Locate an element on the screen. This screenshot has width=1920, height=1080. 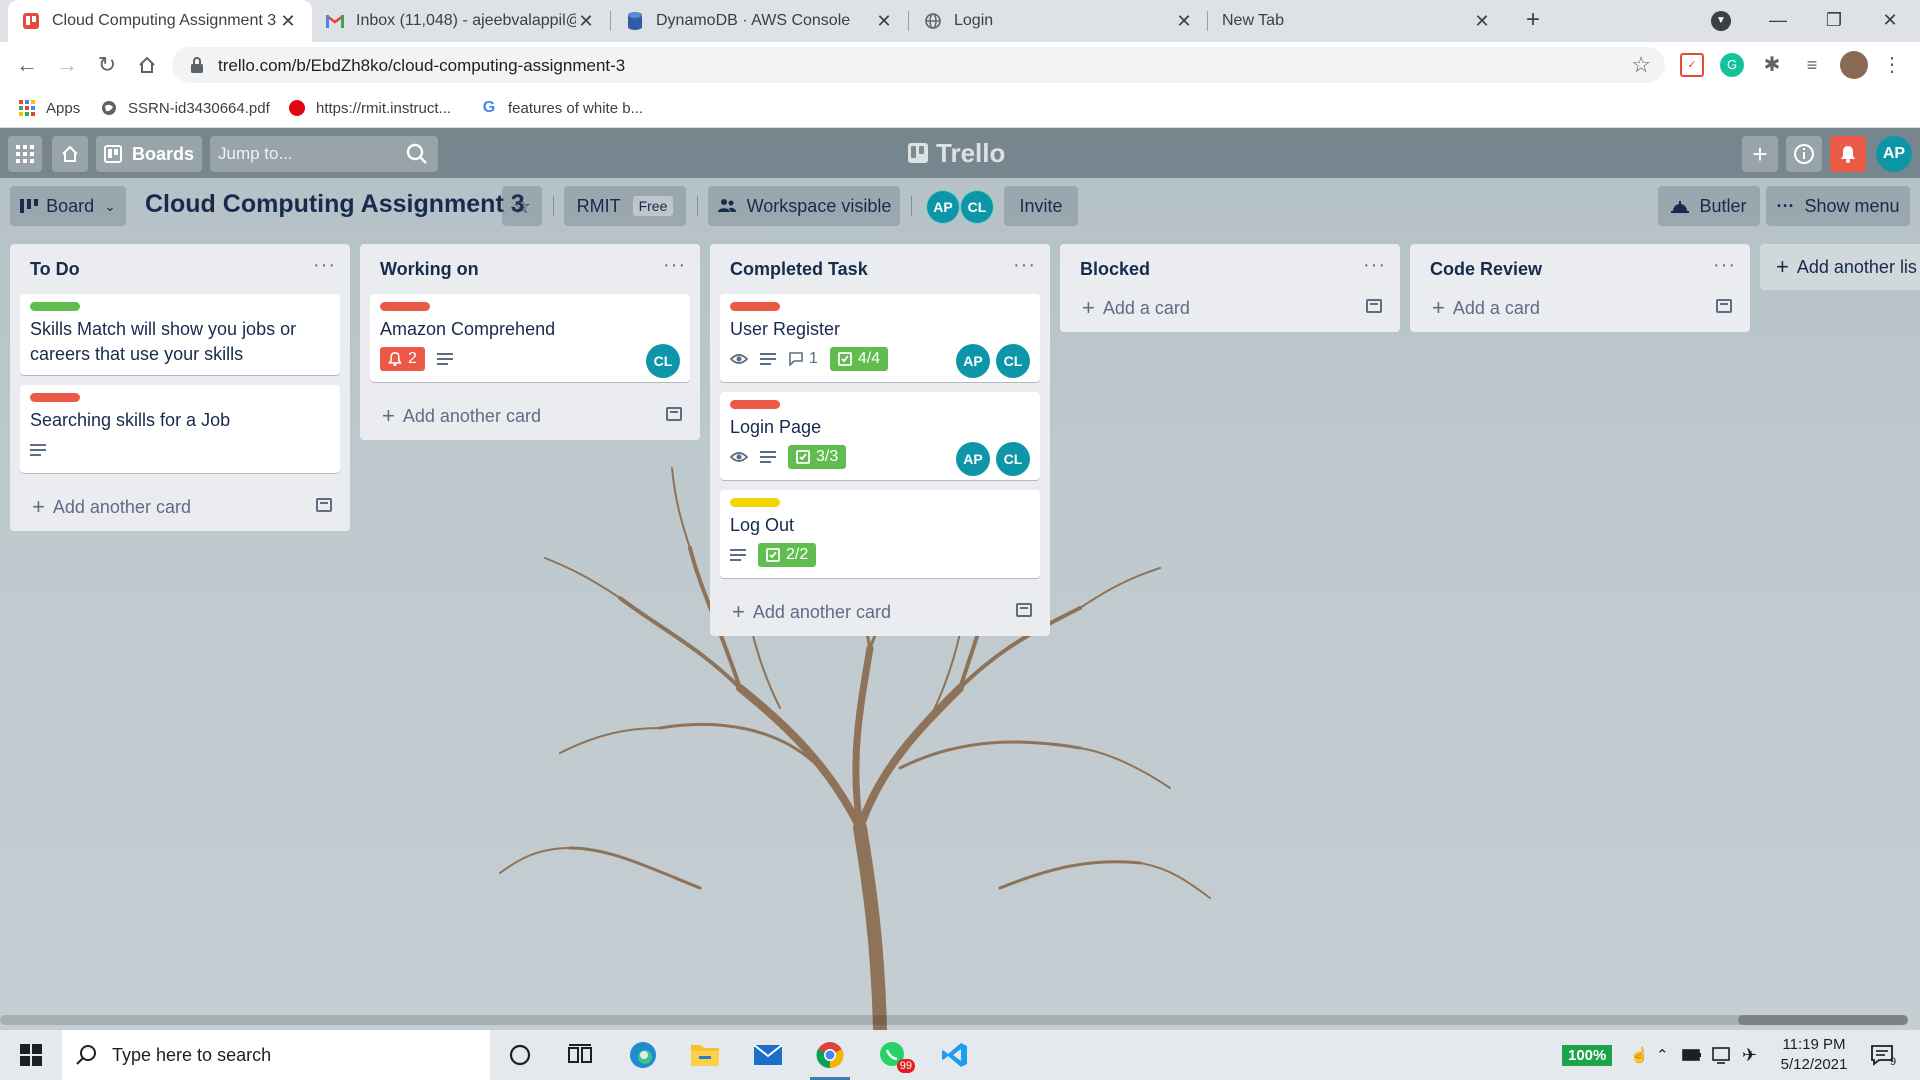
mail-app-icon is located at coordinates (768, 1055).